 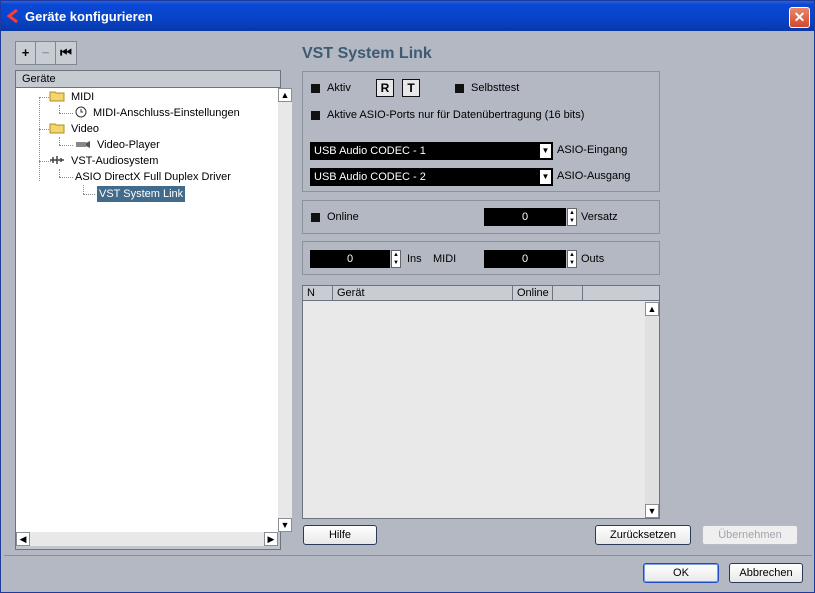 I want to click on tree-item-asio-driver: ASIO DirectX Full Duplex Driver, so click(x=153, y=177).